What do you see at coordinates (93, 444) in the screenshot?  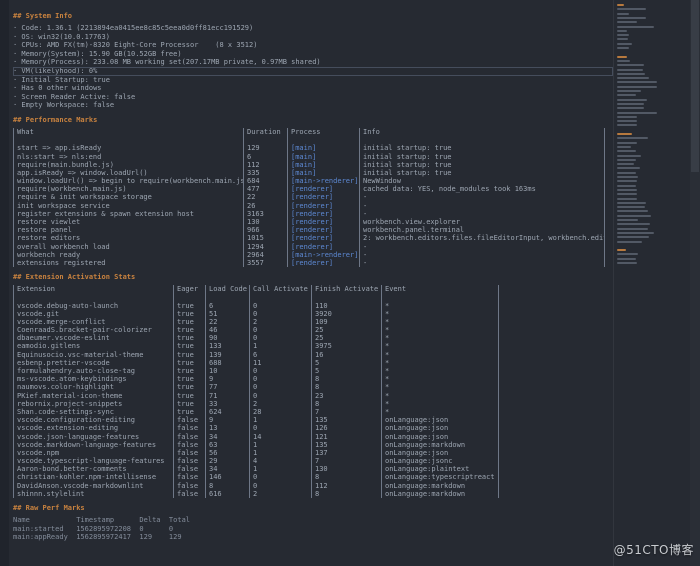 I see `table-cell: vscode.markdown-language-features` at bounding box center [93, 444].